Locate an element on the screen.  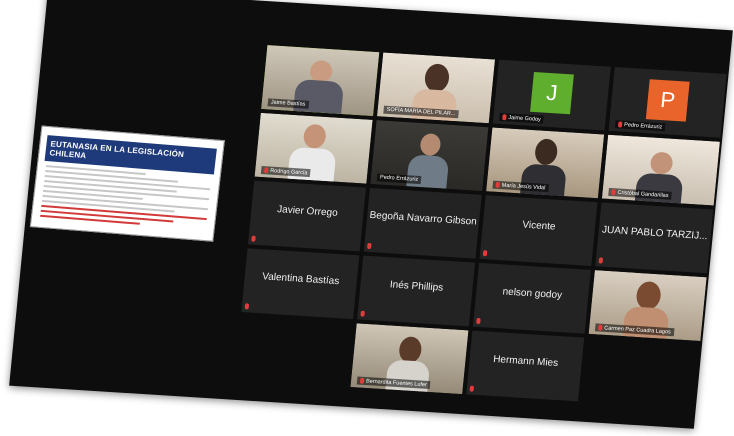
shared-slide: EUTANASIA EN LA LEGISLACIÓN CHILENA is located at coordinates (127, 183).